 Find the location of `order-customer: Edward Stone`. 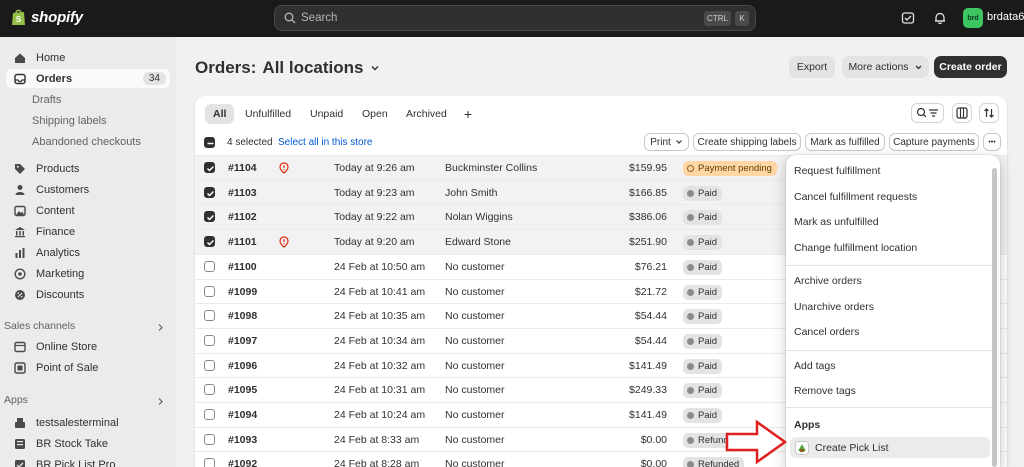

order-customer: Edward Stone is located at coordinates (478, 242).